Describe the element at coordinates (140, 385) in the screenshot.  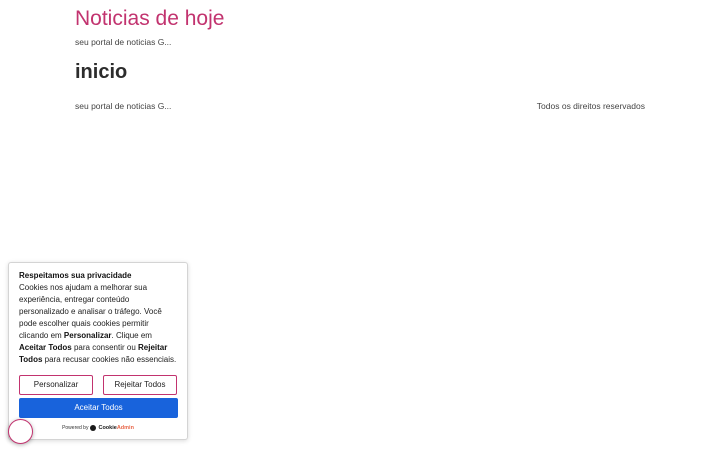
I see `reject-all-button: Rejeitar Todos` at that location.